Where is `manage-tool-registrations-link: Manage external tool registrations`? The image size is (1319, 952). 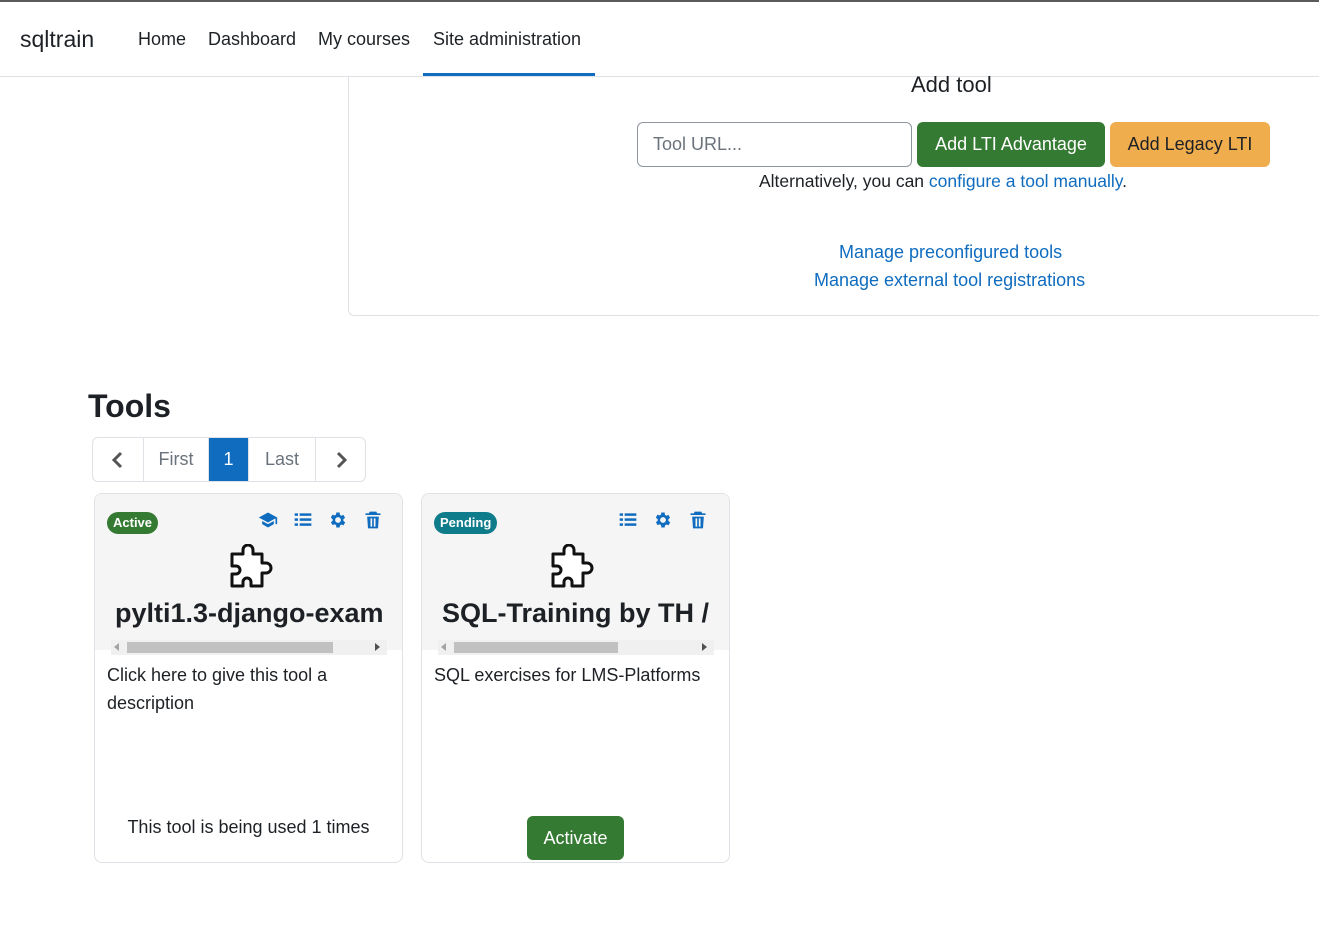
manage-tool-registrations-link: Manage external tool registrations is located at coordinates (949, 280).